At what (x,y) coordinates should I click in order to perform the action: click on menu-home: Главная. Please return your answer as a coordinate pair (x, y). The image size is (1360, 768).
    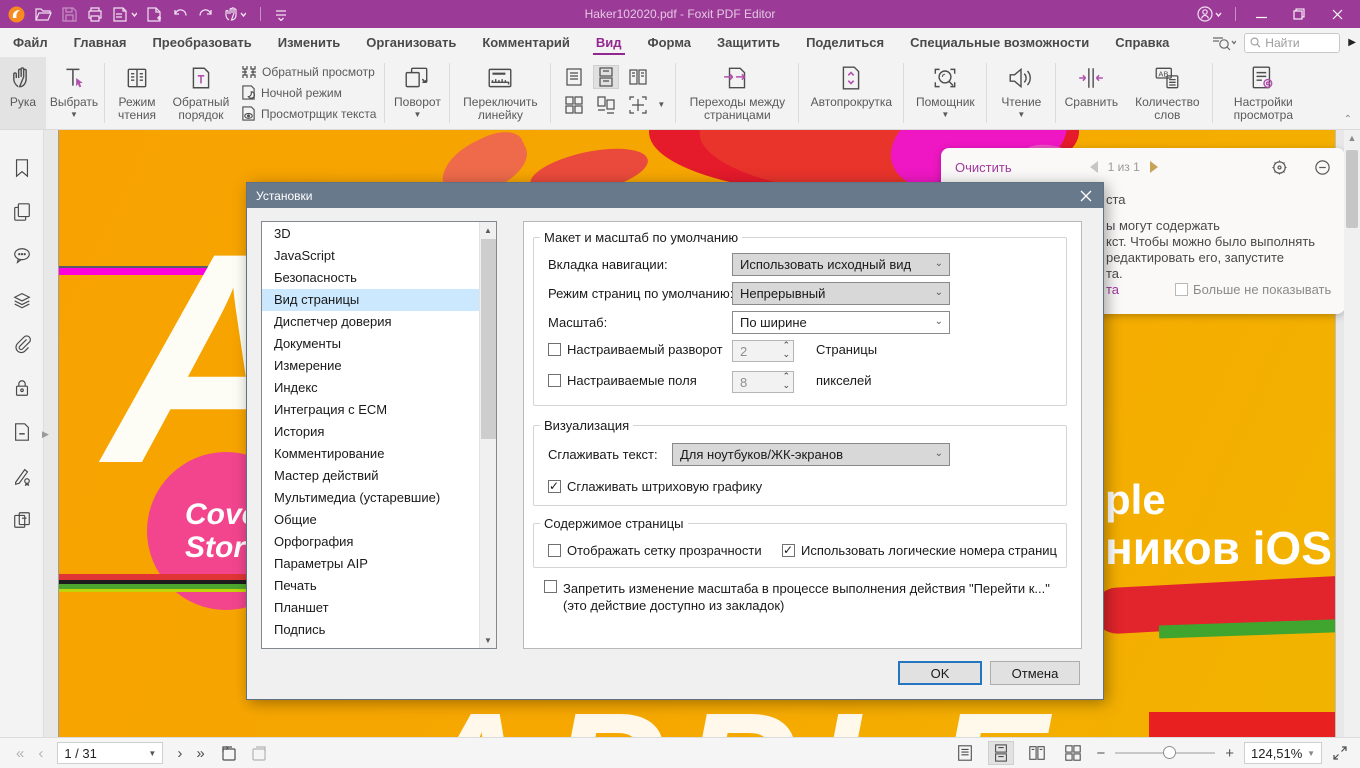
    Looking at the image, I should click on (100, 42).